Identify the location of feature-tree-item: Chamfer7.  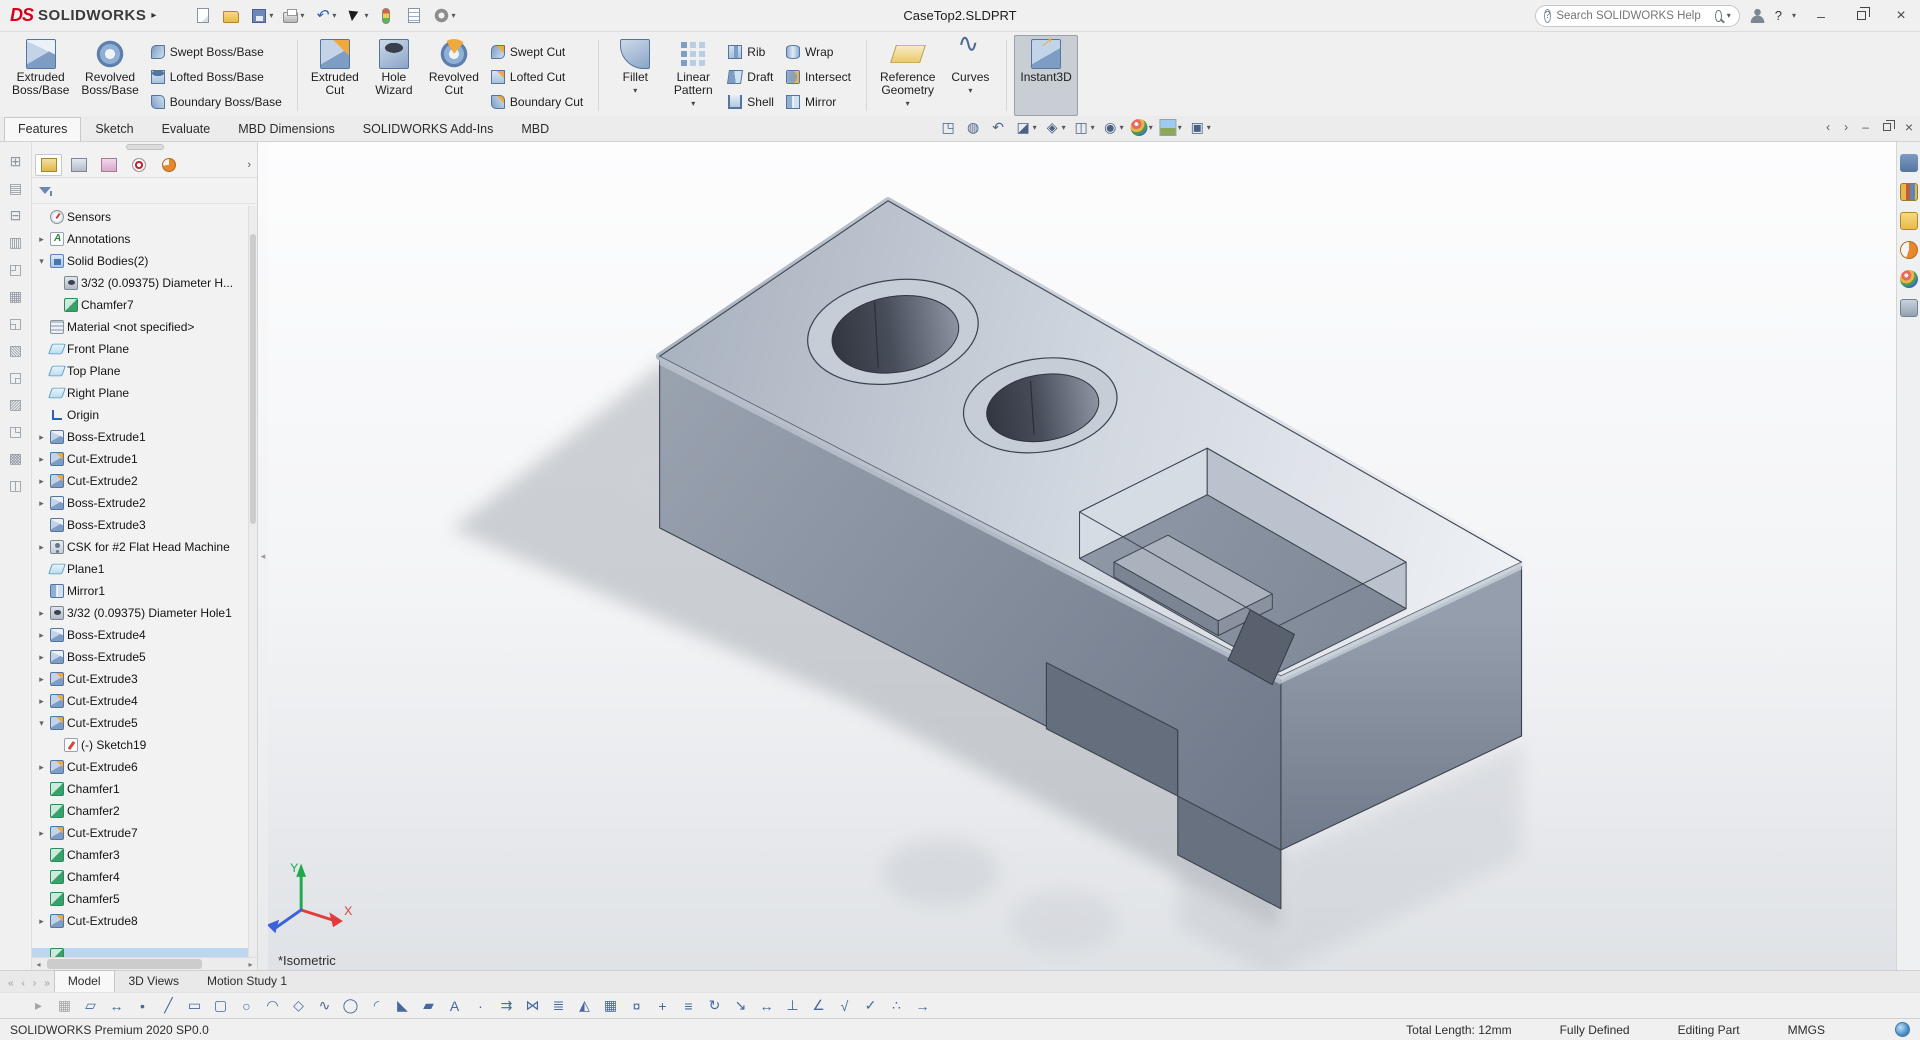
(144, 305).